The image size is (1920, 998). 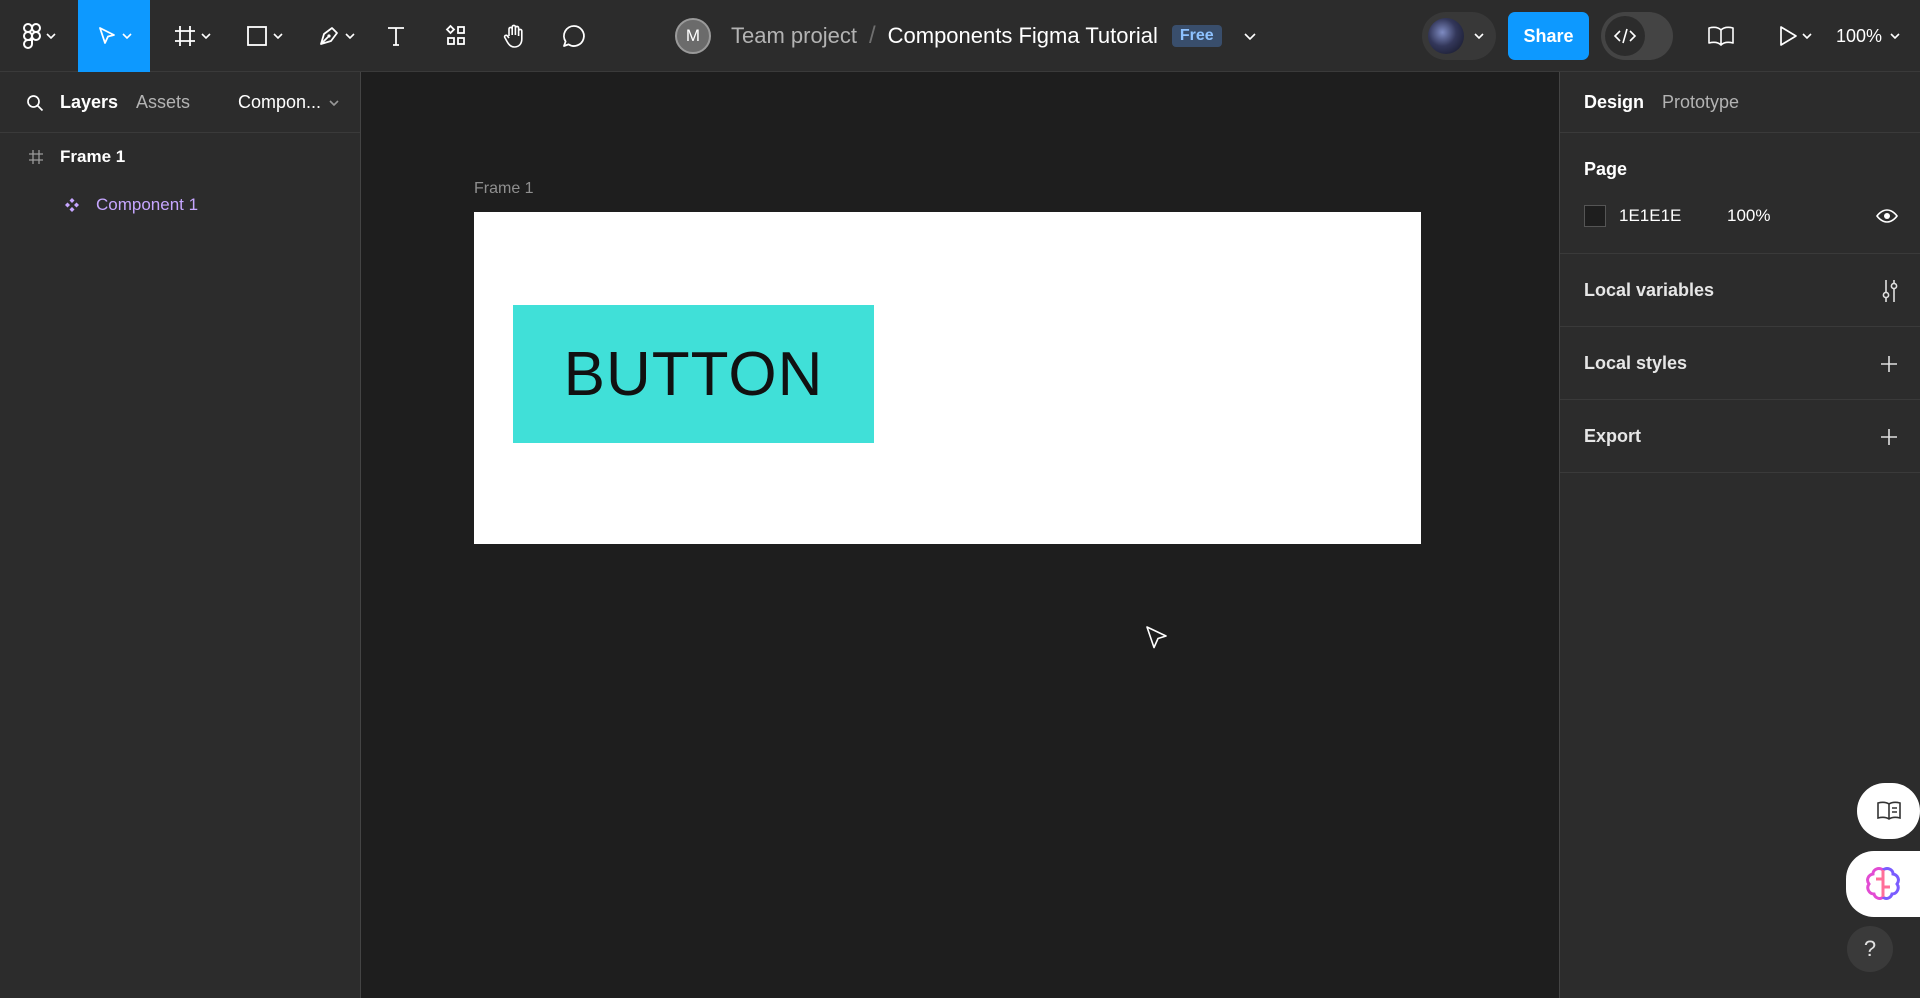 I want to click on pen-icon, so click(x=329, y=36).